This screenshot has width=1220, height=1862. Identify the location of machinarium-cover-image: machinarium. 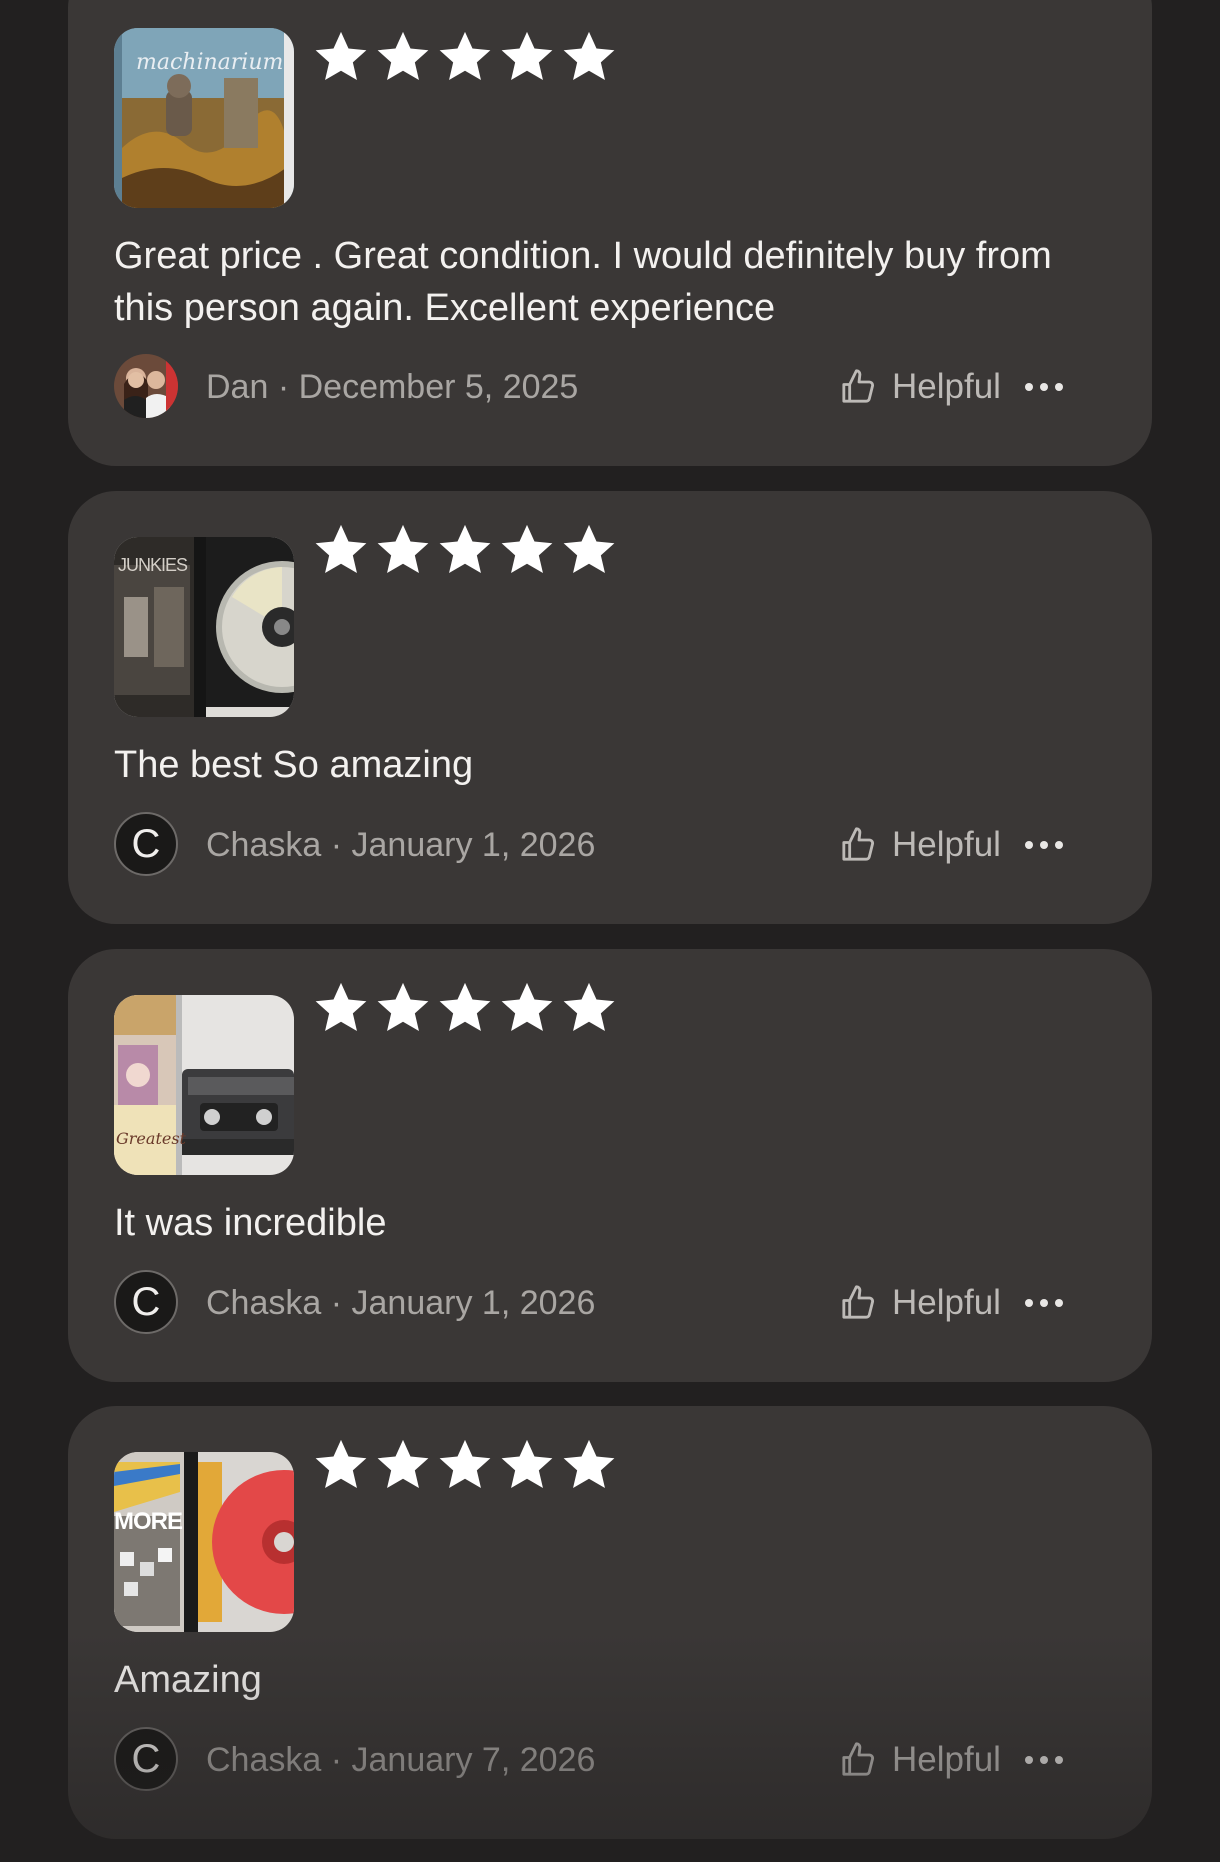
(204, 118).